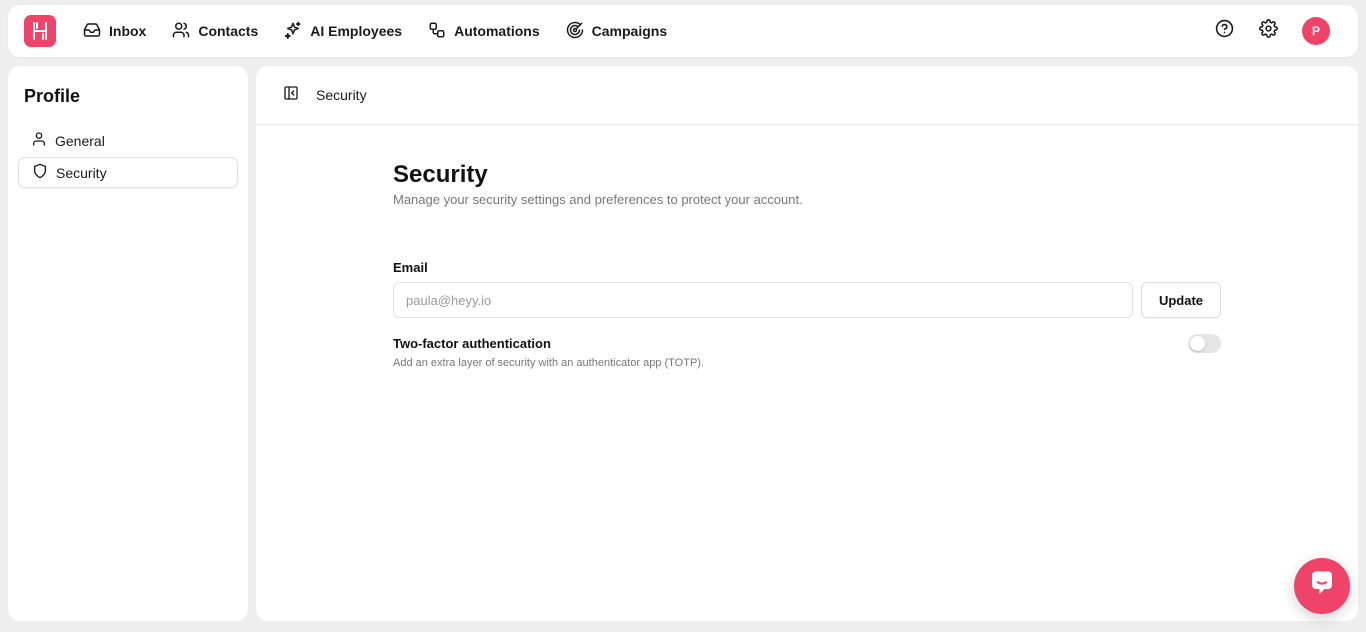 This screenshot has width=1366, height=632. I want to click on page-title: Security, so click(440, 174).